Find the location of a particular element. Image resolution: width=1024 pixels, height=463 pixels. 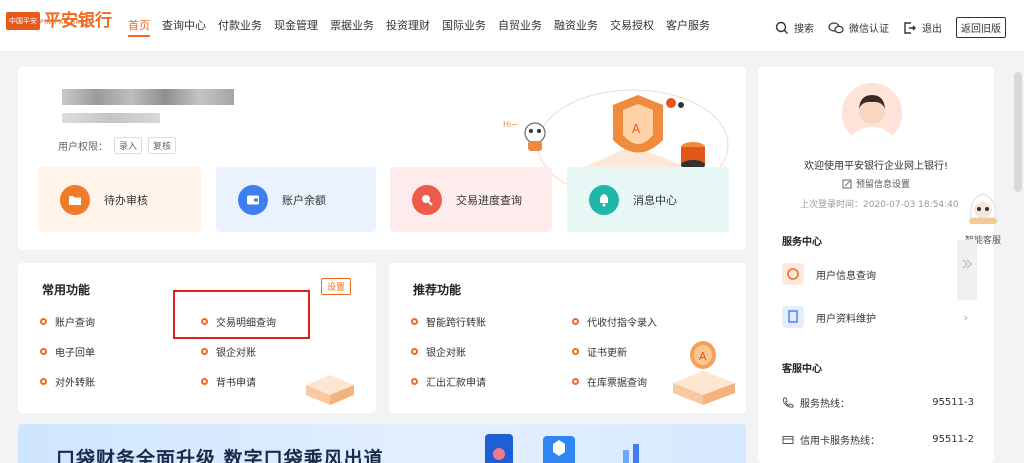

rec-item-bill-inventory: 在库票据查询 is located at coordinates (609, 381).